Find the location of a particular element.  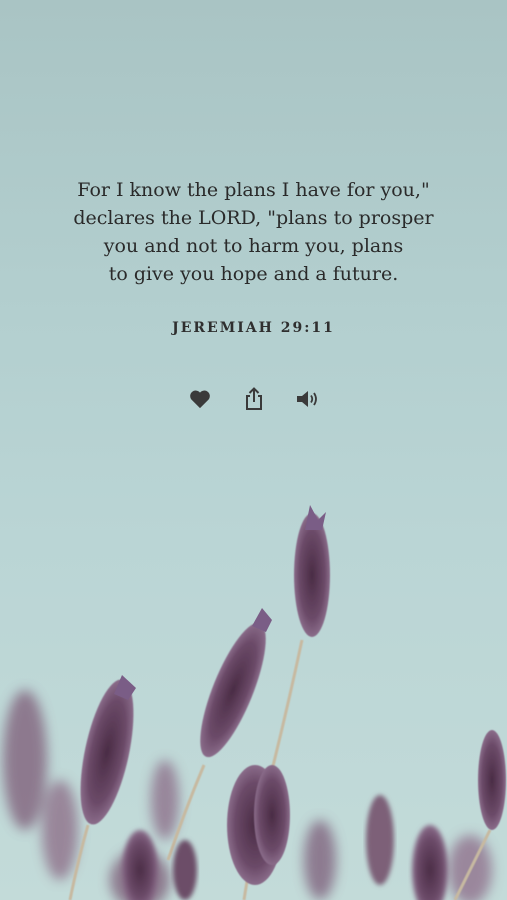

verse-reference: JEREMIAH 29:11 is located at coordinates (253, 328).